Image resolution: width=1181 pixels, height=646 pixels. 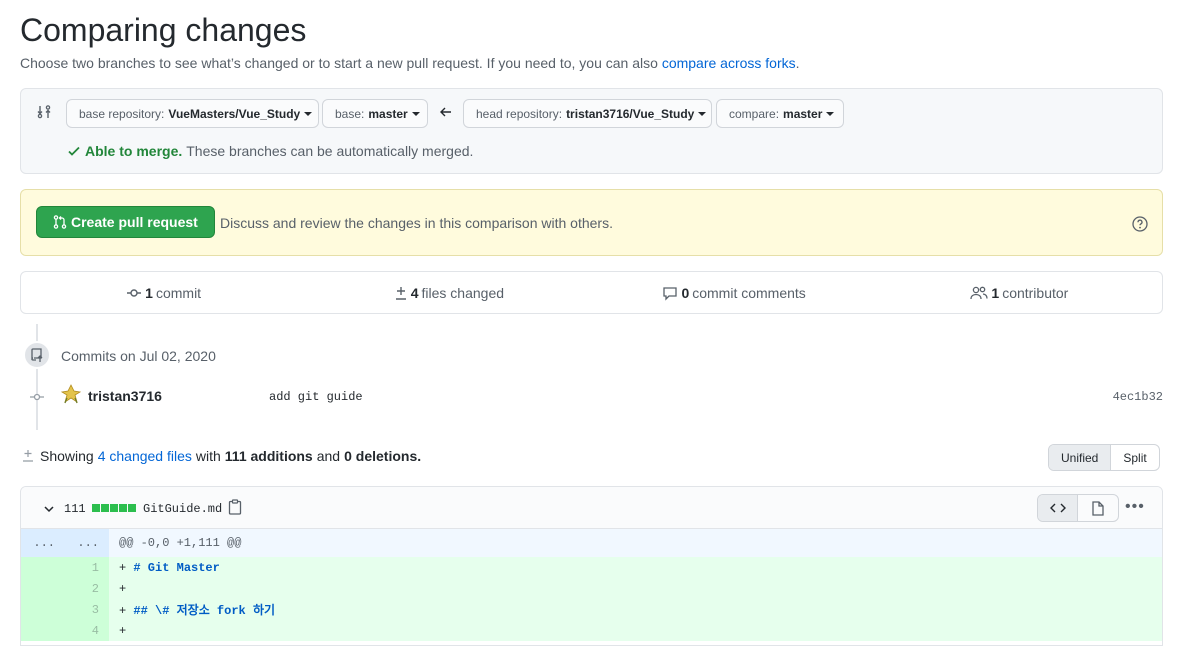 I want to click on diff-summary-with: with, so click(x=208, y=456).